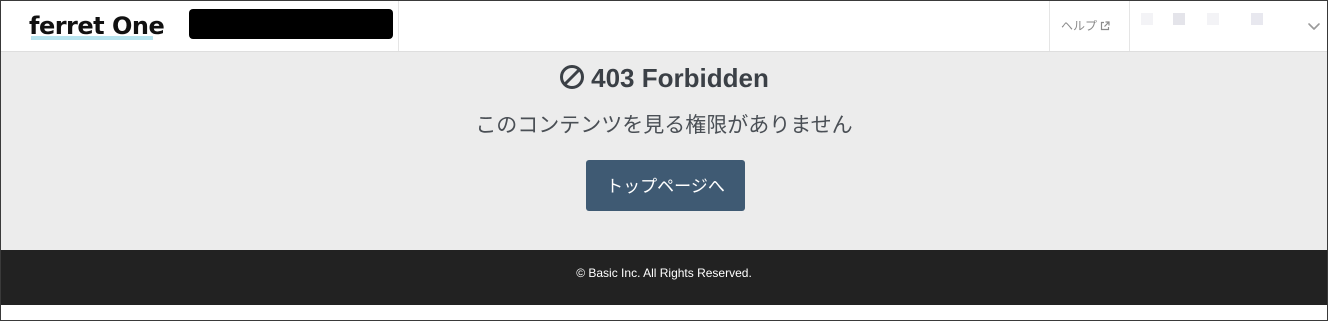  I want to click on help-link: ヘルプ, so click(1085, 26).